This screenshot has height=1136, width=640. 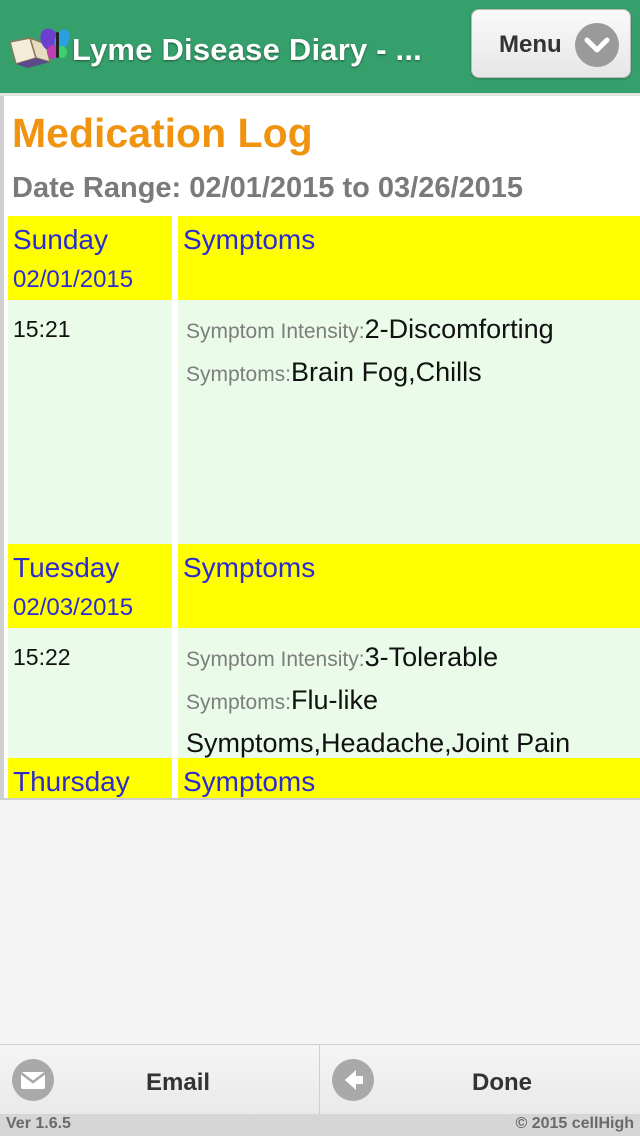 I want to click on email-label: Email, so click(x=178, y=1082).